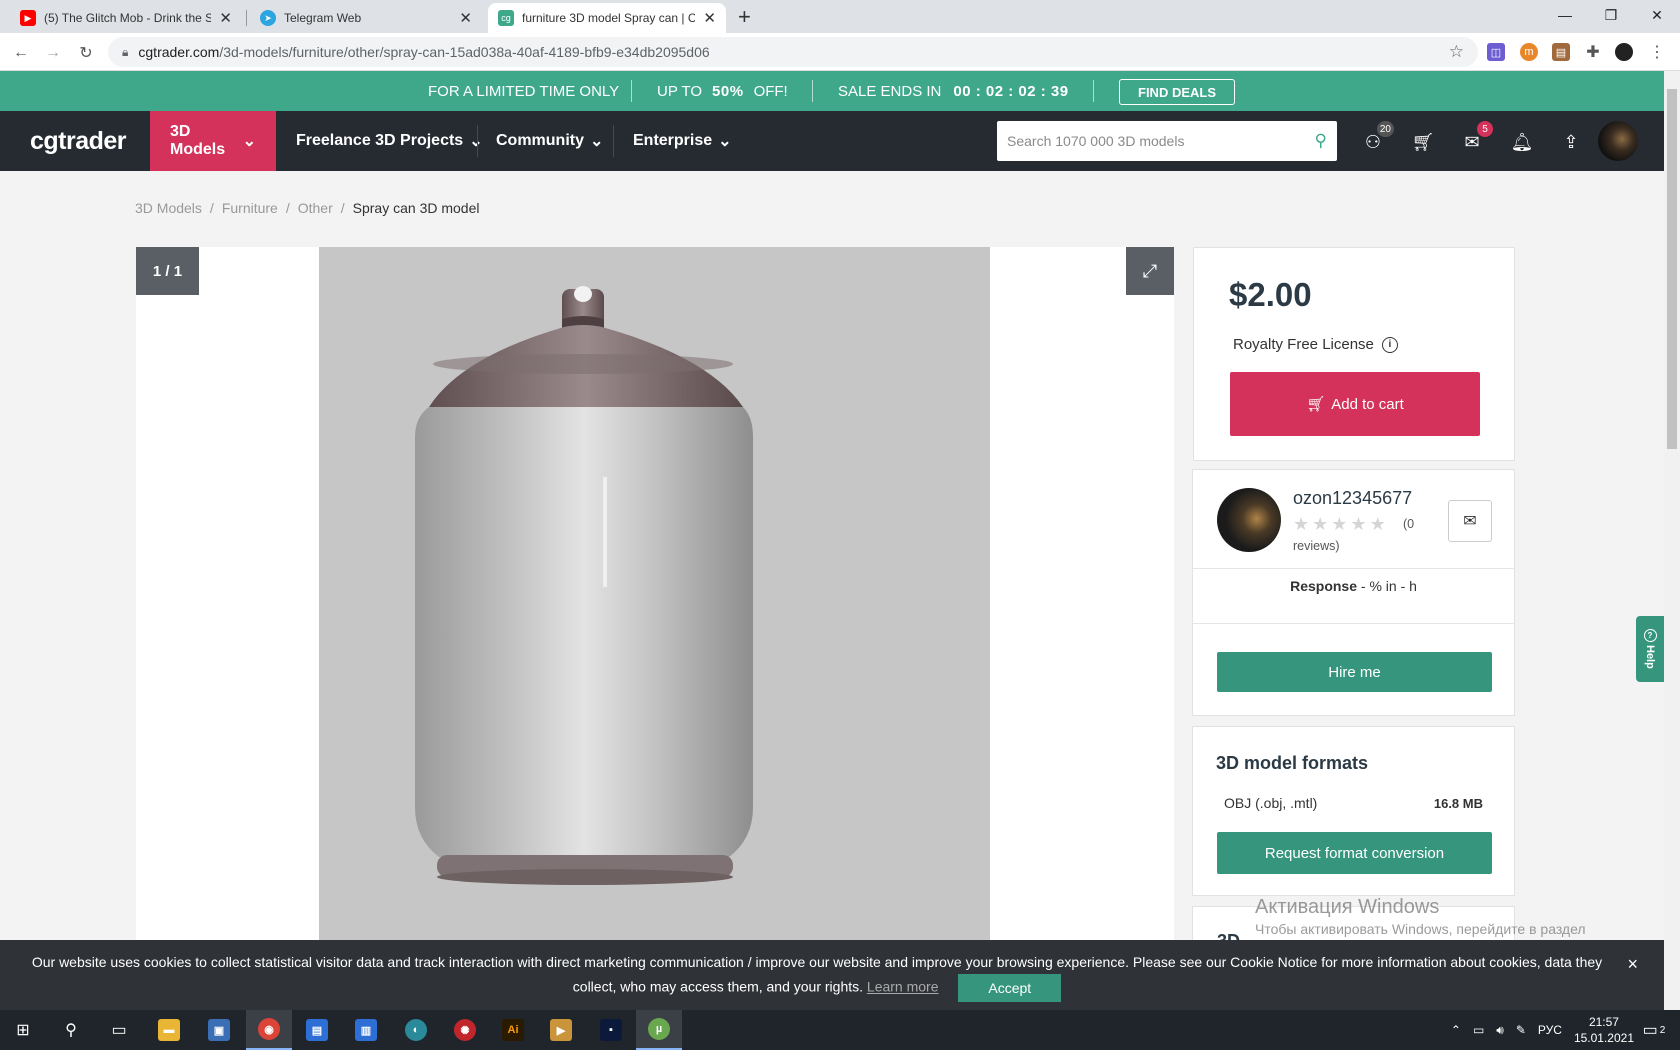 Image resolution: width=1680 pixels, height=1050 pixels. Describe the element at coordinates (28, 18) in the screenshot. I see `youtube-icon: ▶` at that location.